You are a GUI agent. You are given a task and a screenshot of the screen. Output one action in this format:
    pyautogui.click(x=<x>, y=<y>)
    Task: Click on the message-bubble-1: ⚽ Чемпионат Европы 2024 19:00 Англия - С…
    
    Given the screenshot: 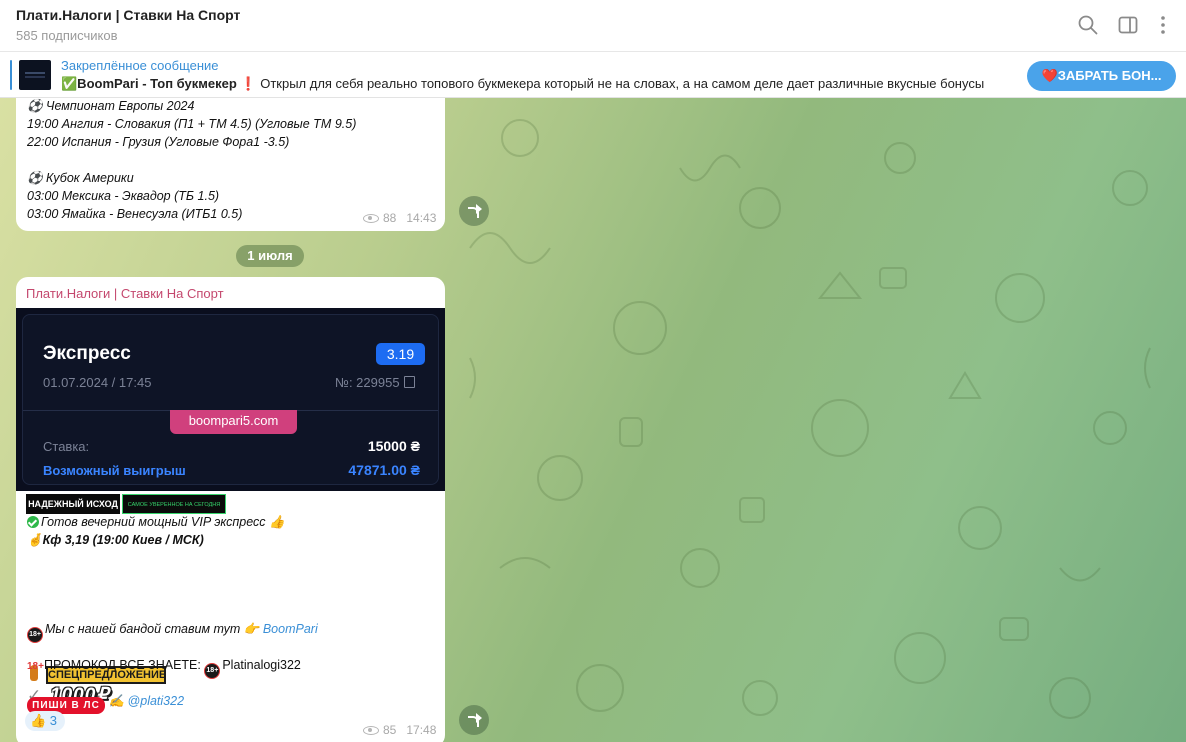 What is the action you would take?
    pyautogui.click(x=230, y=164)
    